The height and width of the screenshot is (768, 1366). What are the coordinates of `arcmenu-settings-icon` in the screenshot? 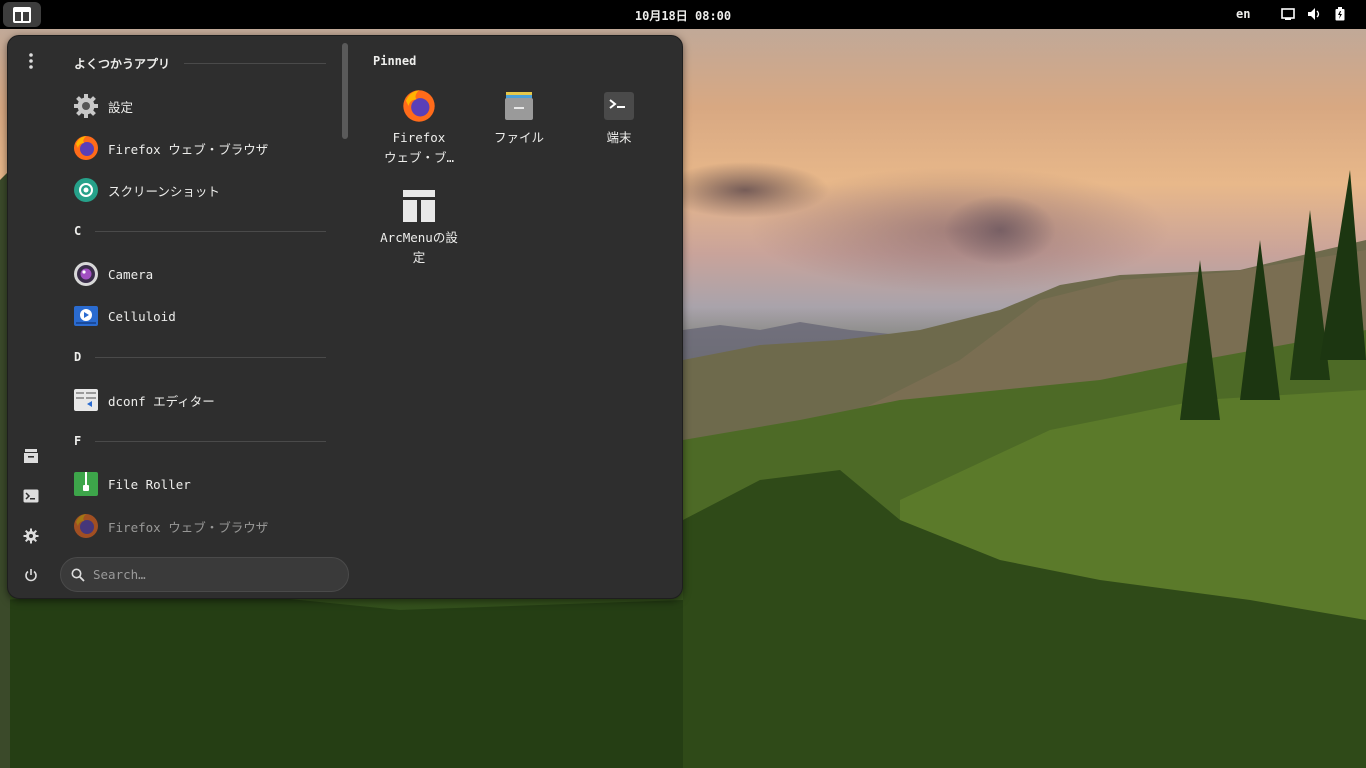 It's located at (419, 206).